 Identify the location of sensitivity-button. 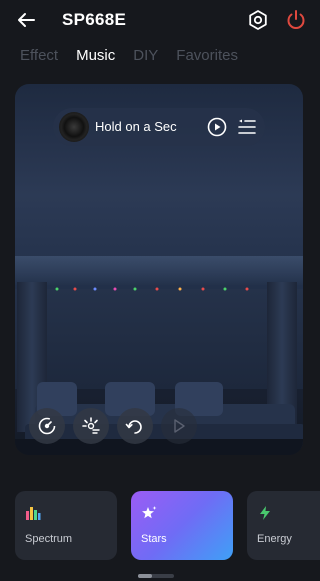
(47, 426).